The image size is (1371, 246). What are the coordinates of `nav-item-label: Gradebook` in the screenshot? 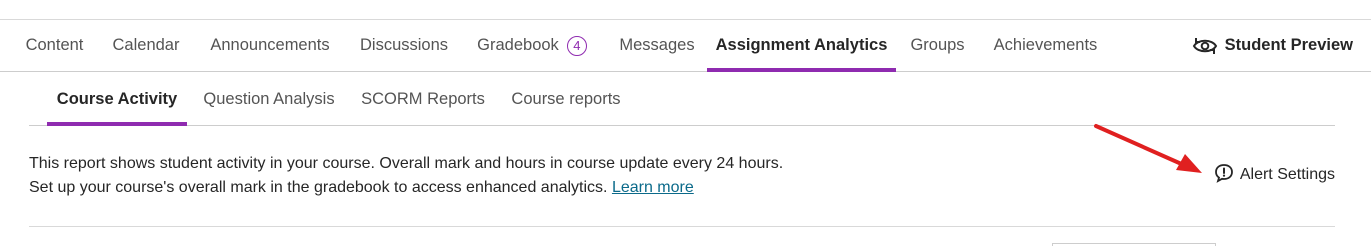 It's located at (518, 45).